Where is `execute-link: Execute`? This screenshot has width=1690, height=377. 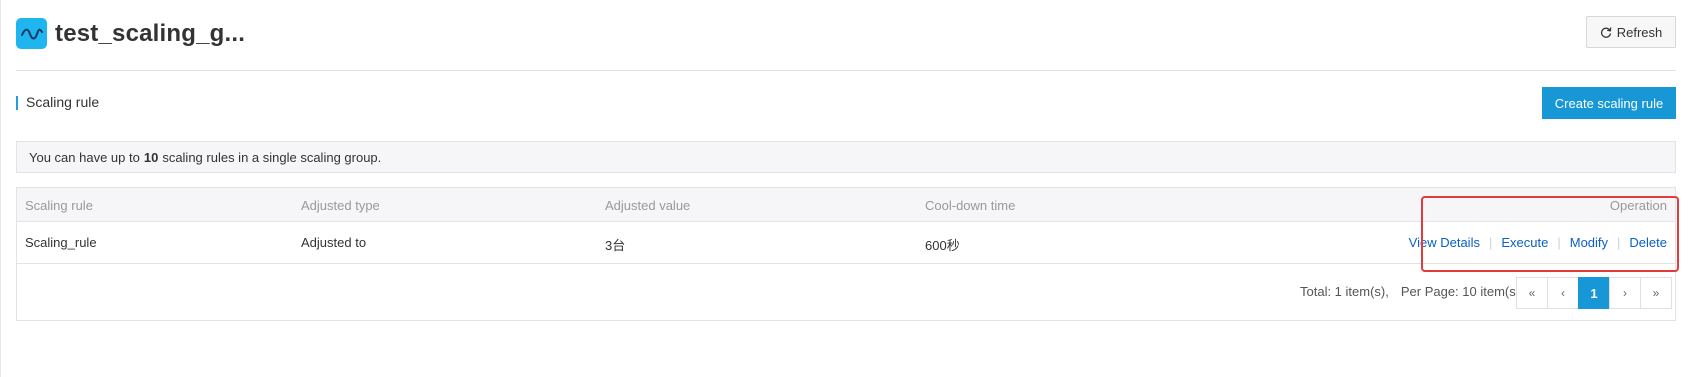 execute-link: Execute is located at coordinates (1524, 242).